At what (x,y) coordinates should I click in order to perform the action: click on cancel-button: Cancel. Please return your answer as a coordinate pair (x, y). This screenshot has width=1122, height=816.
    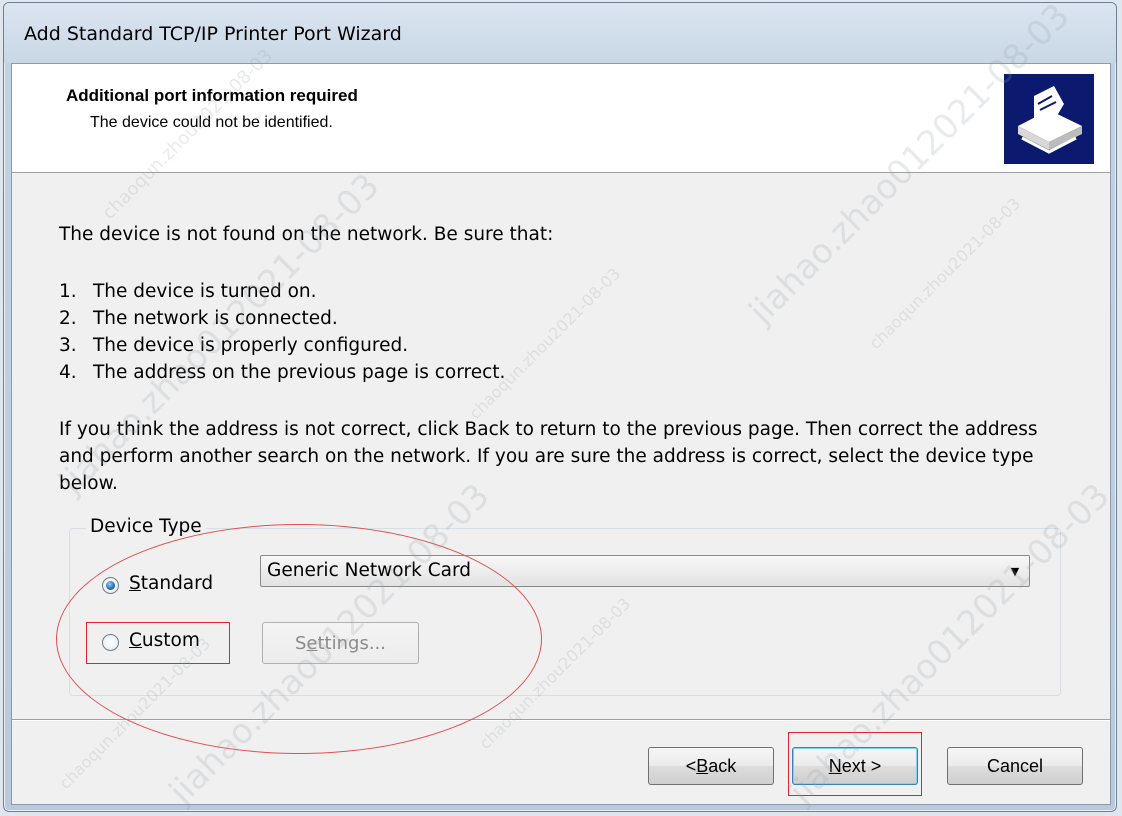
    Looking at the image, I should click on (1015, 766).